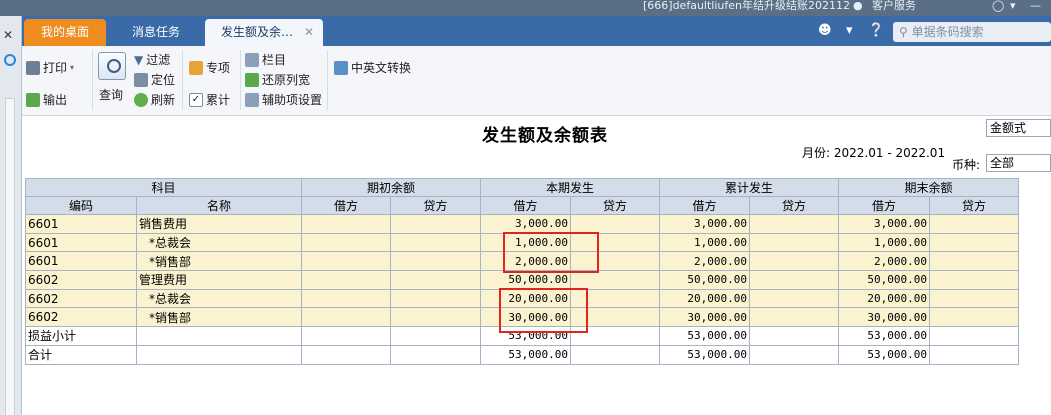 This screenshot has height=415, width=1051. Describe the element at coordinates (884, 224) in the screenshot. I see `table-cell-end-dr: 3,000.00` at that location.